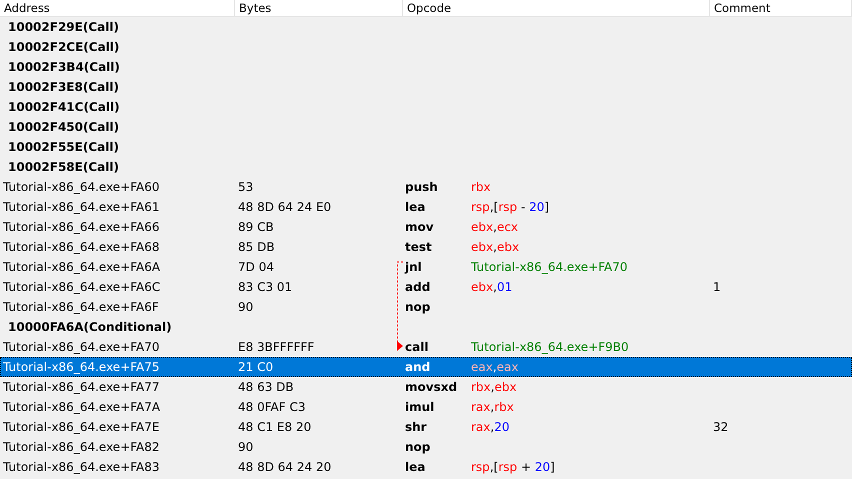 This screenshot has width=852, height=479. I want to click on reference-label: 10002F450(Call), so click(63, 127).